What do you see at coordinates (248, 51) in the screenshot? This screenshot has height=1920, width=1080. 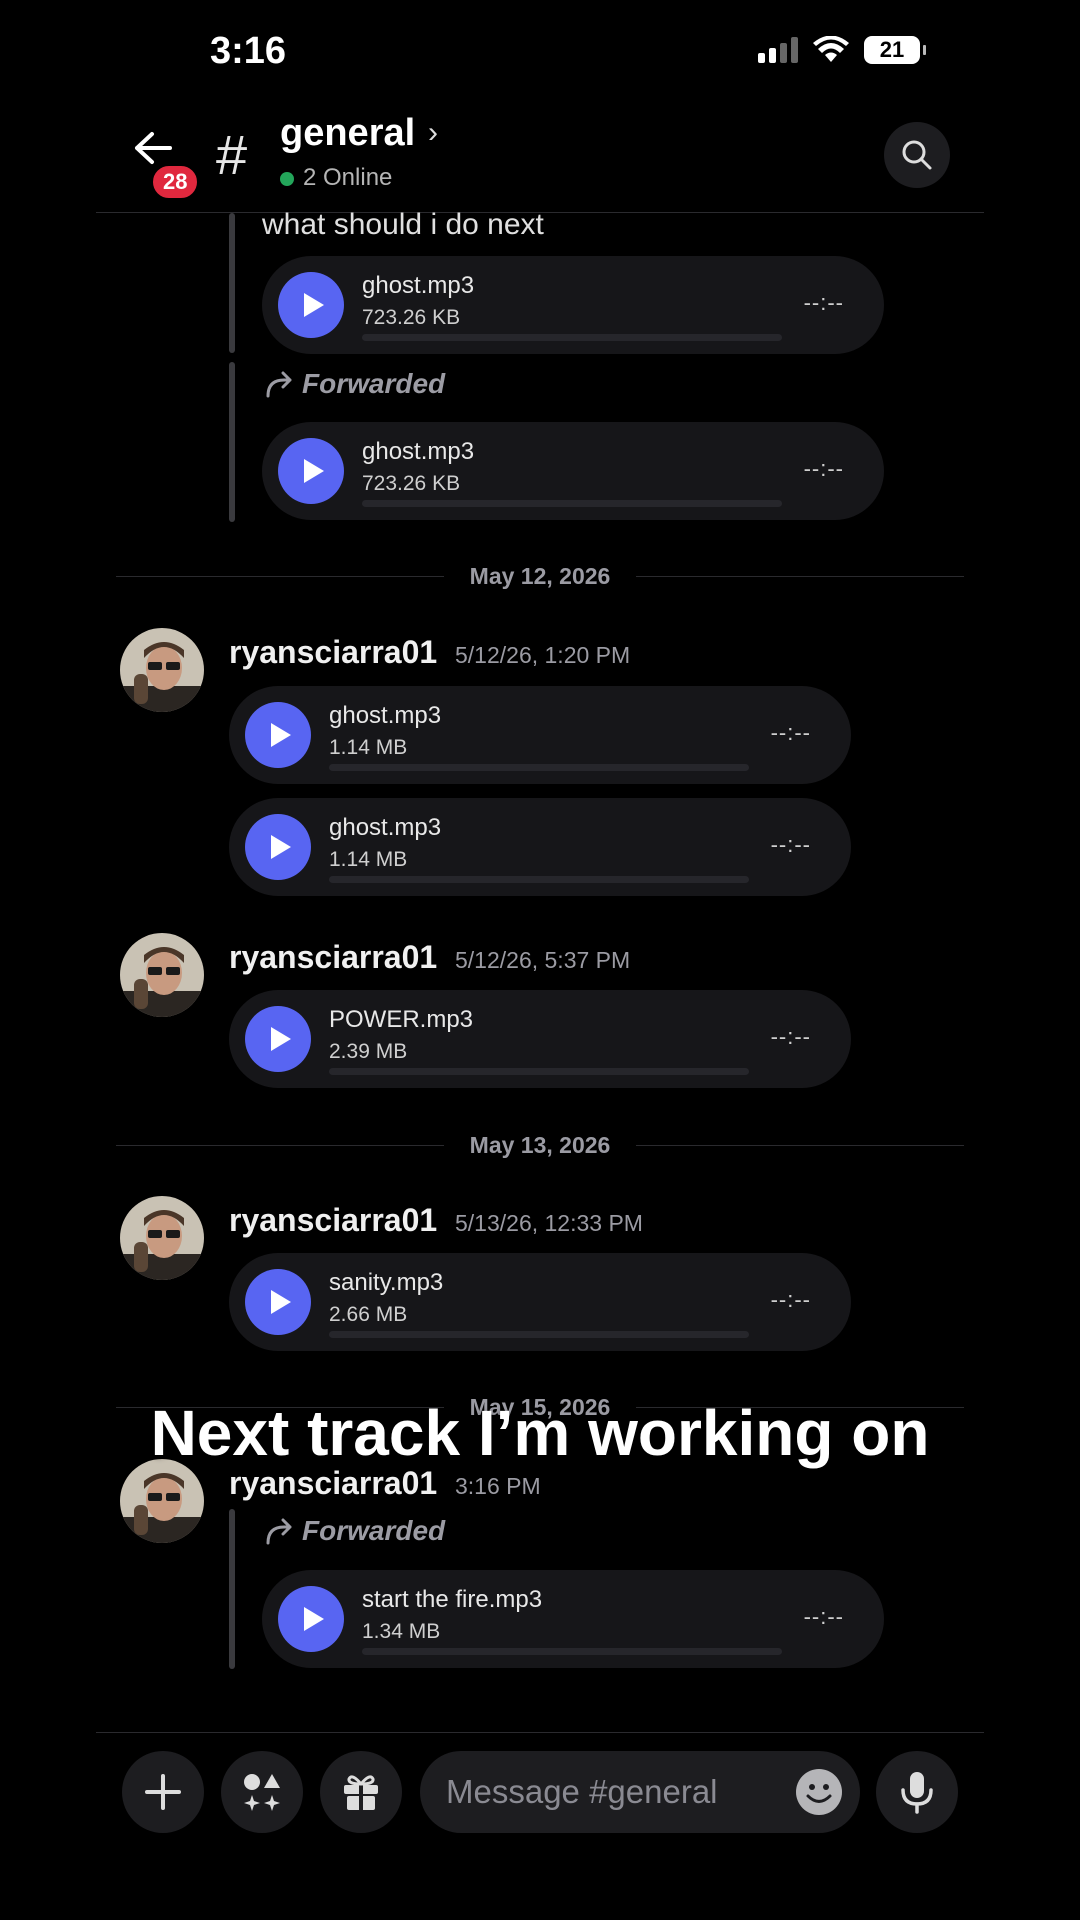 I see `status-time: 3:16` at bounding box center [248, 51].